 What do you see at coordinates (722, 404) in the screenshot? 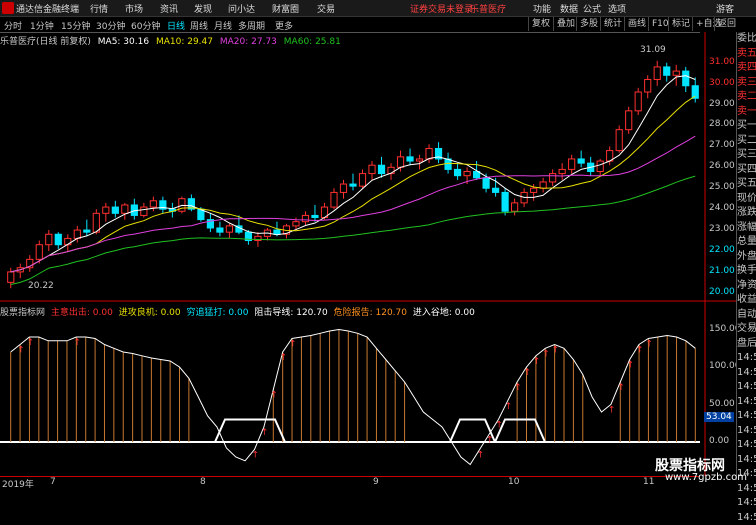
I see `indicator-axis-tick: 50.00` at bounding box center [722, 404].